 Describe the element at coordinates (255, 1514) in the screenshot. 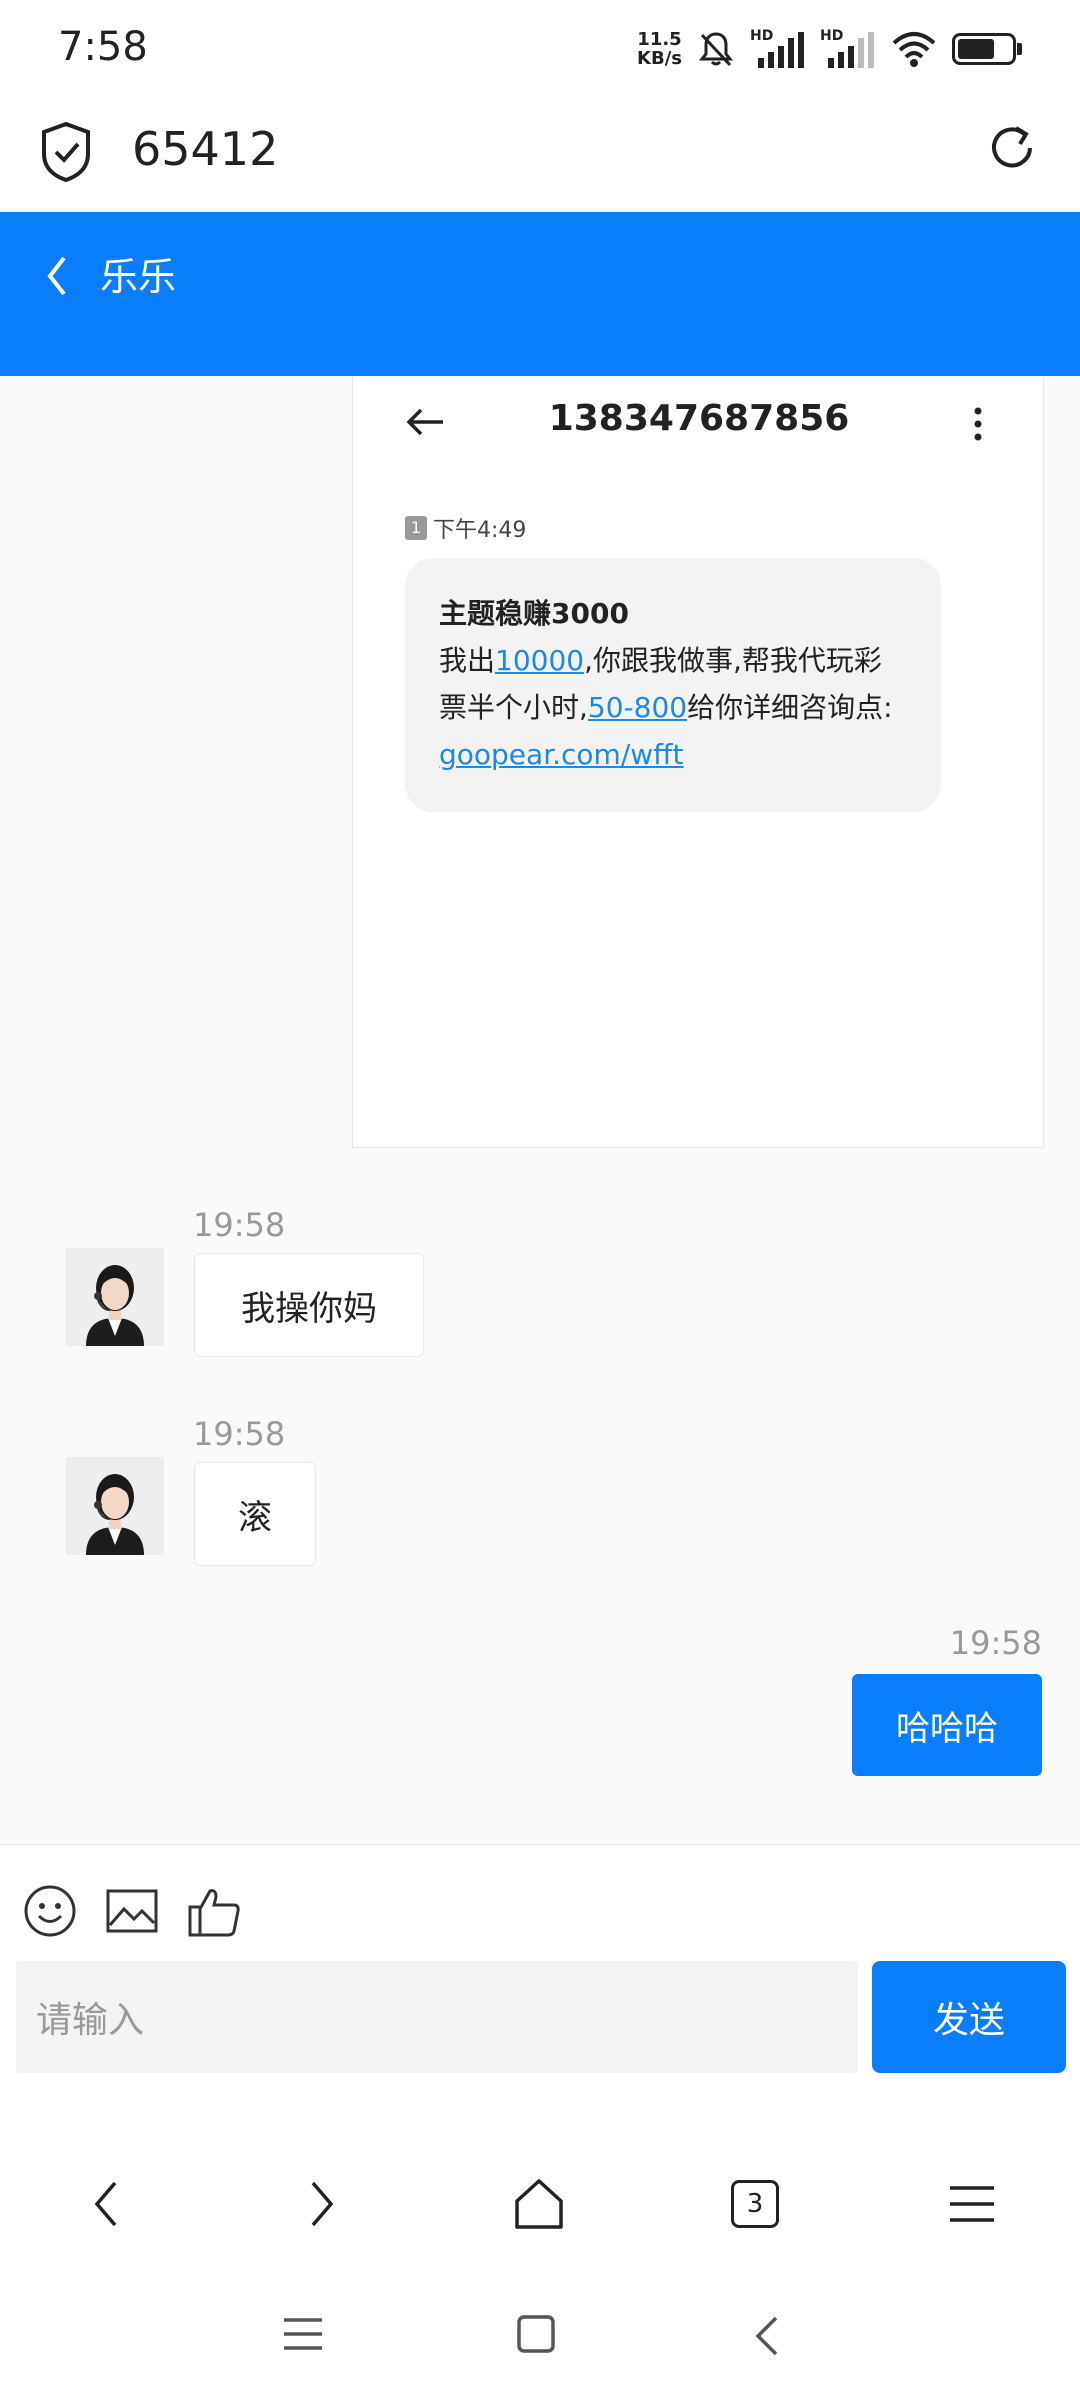

I see `message-bubble-incoming: 滚` at that location.